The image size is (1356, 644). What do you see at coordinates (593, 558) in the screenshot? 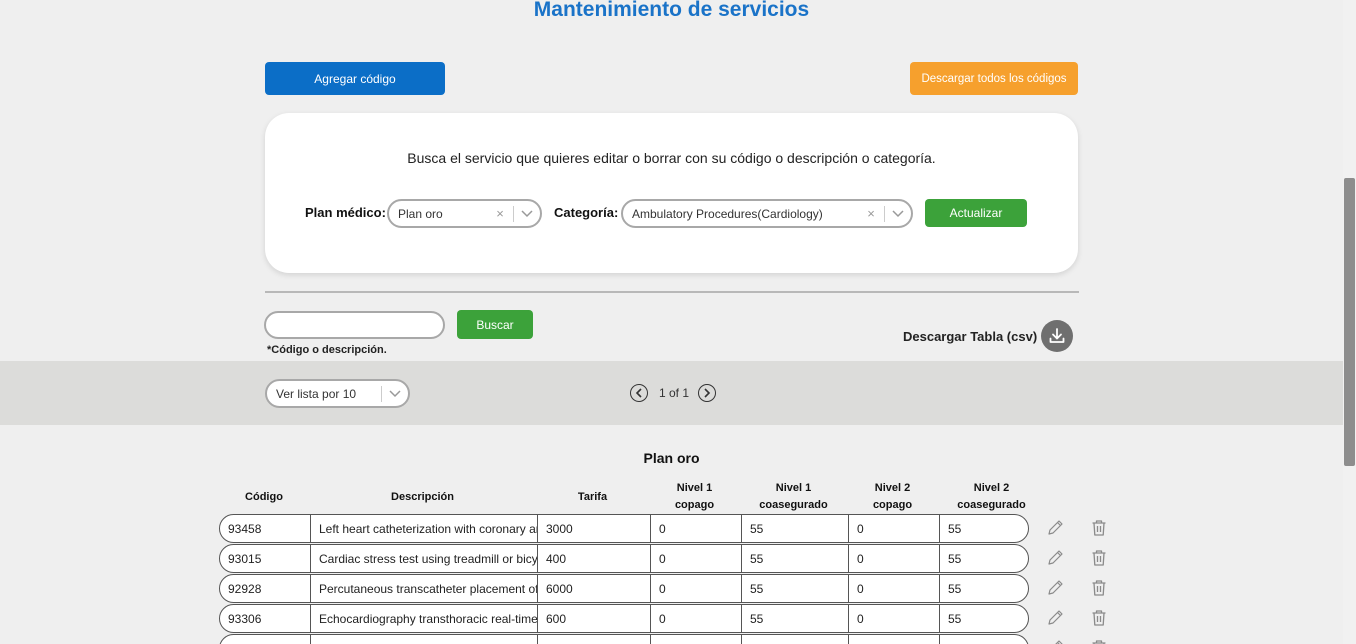
I see `cell-tarifa: 400` at bounding box center [593, 558].